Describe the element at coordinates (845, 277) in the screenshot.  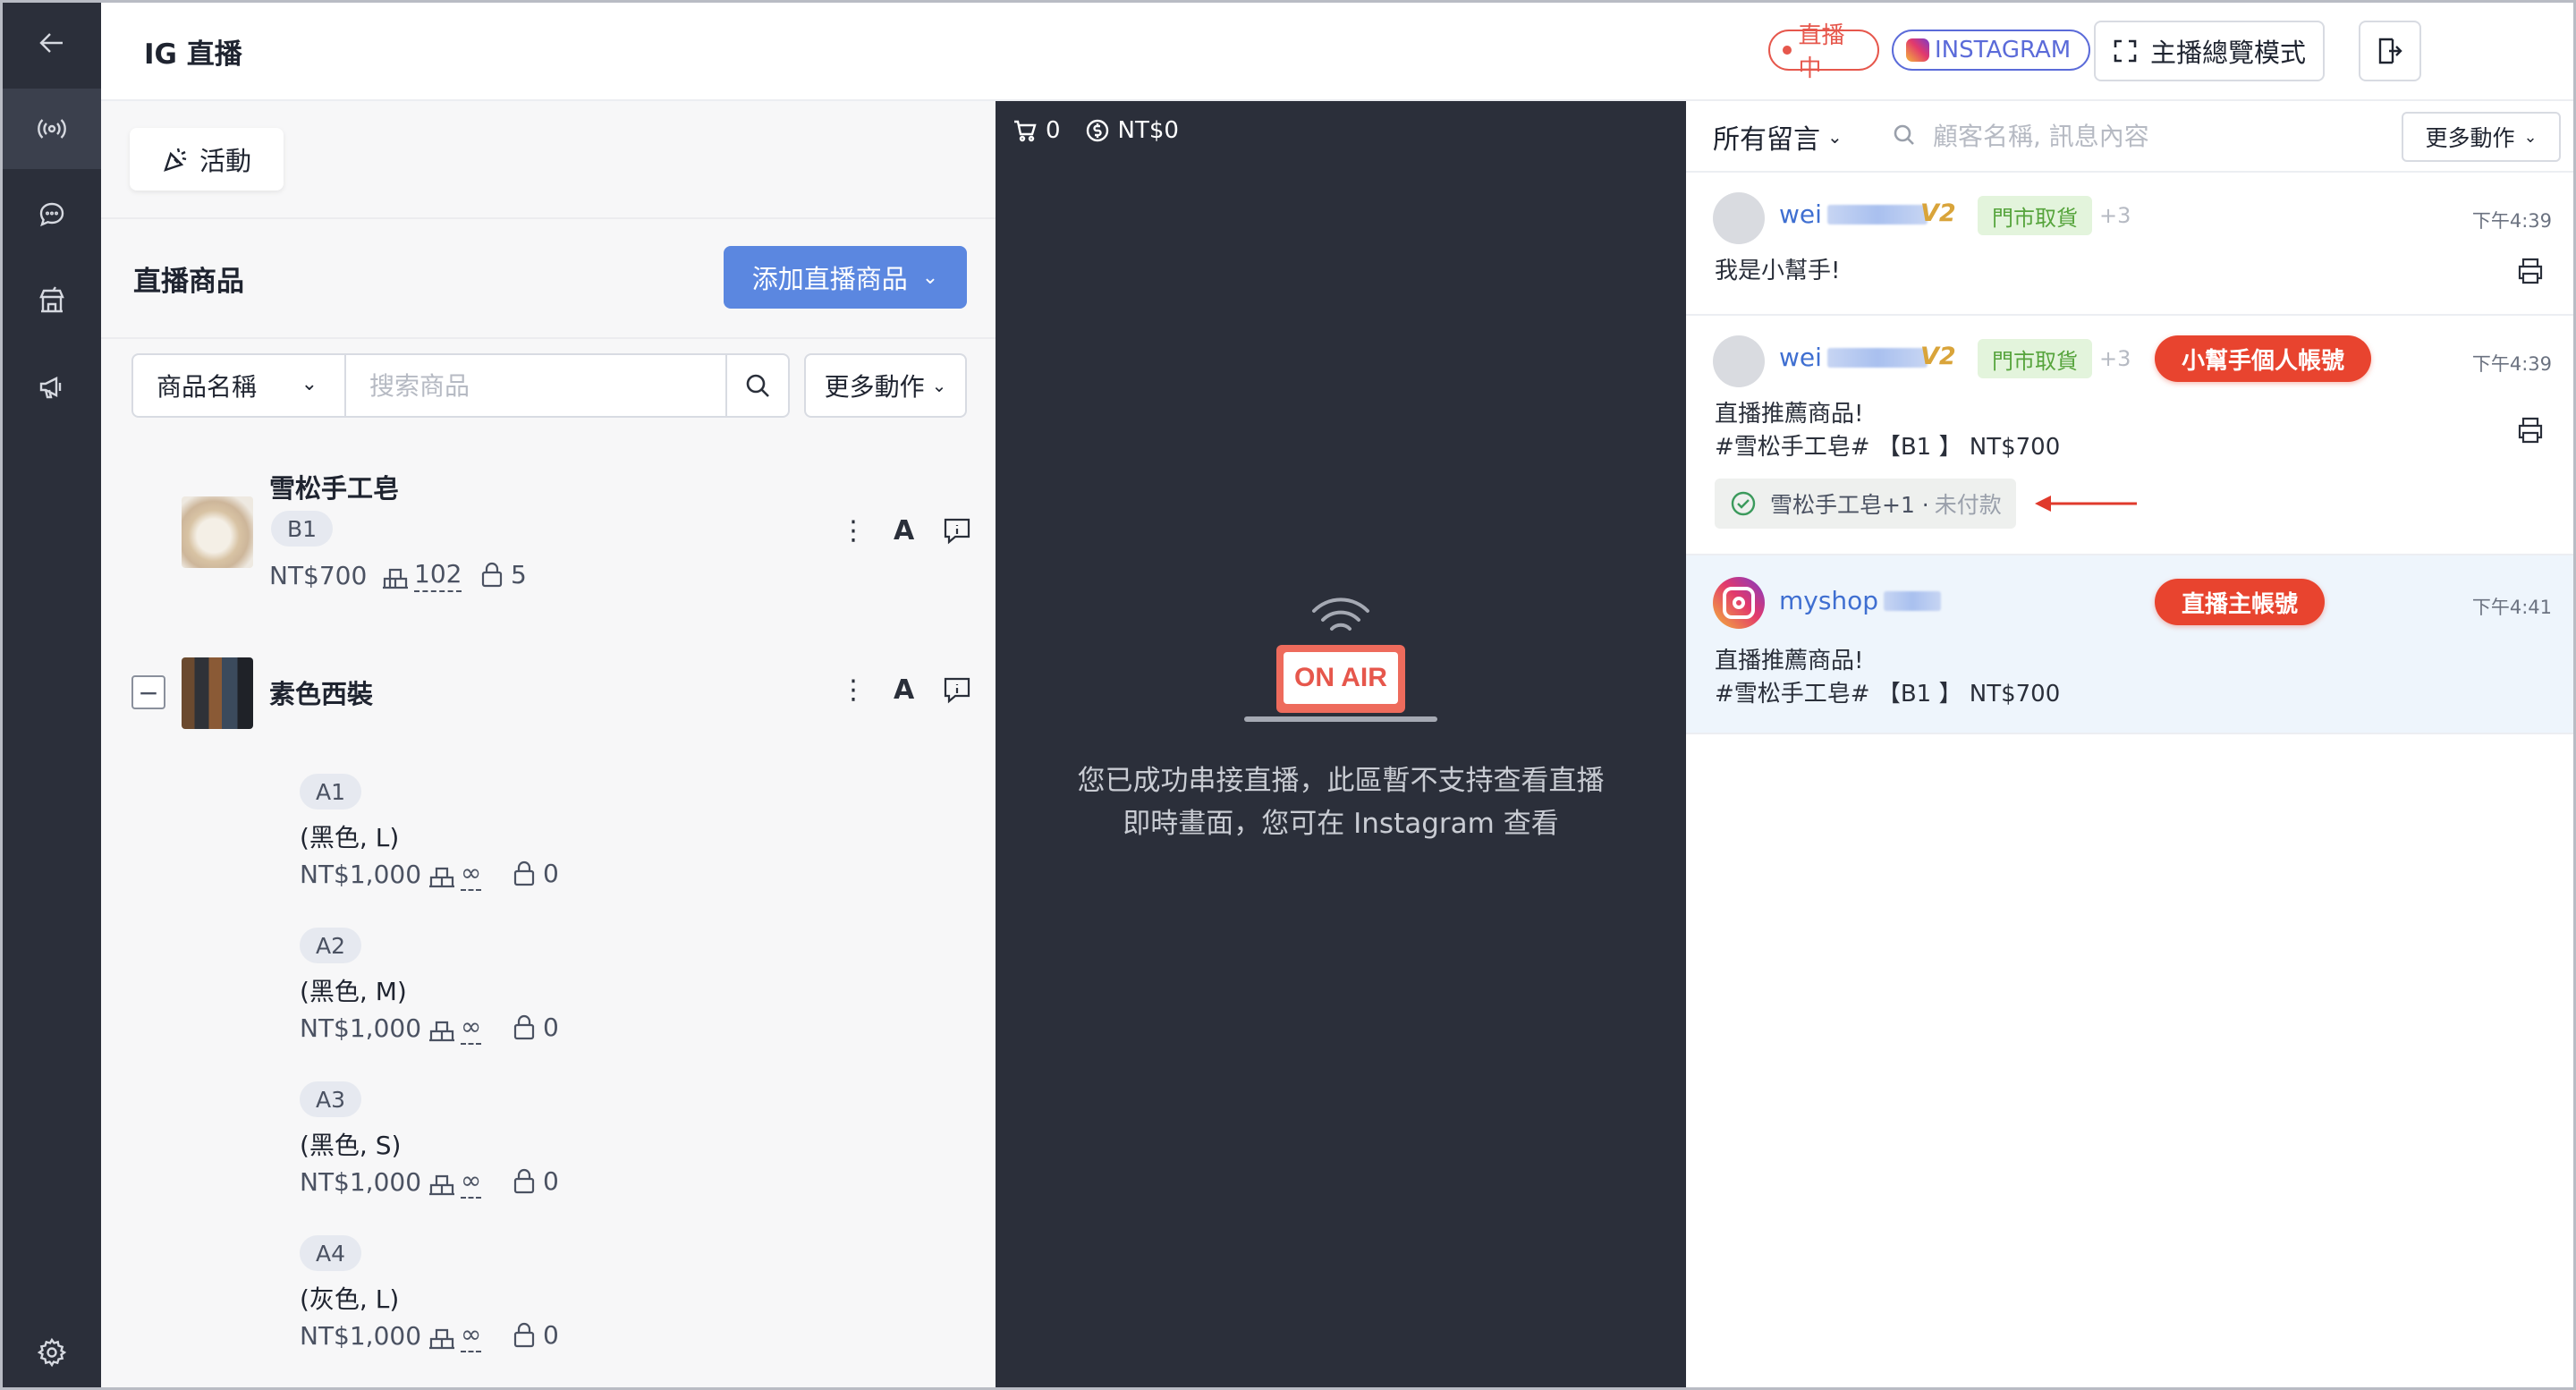
I see `add-live-product-button: 添加直播商品 ⌄` at that location.